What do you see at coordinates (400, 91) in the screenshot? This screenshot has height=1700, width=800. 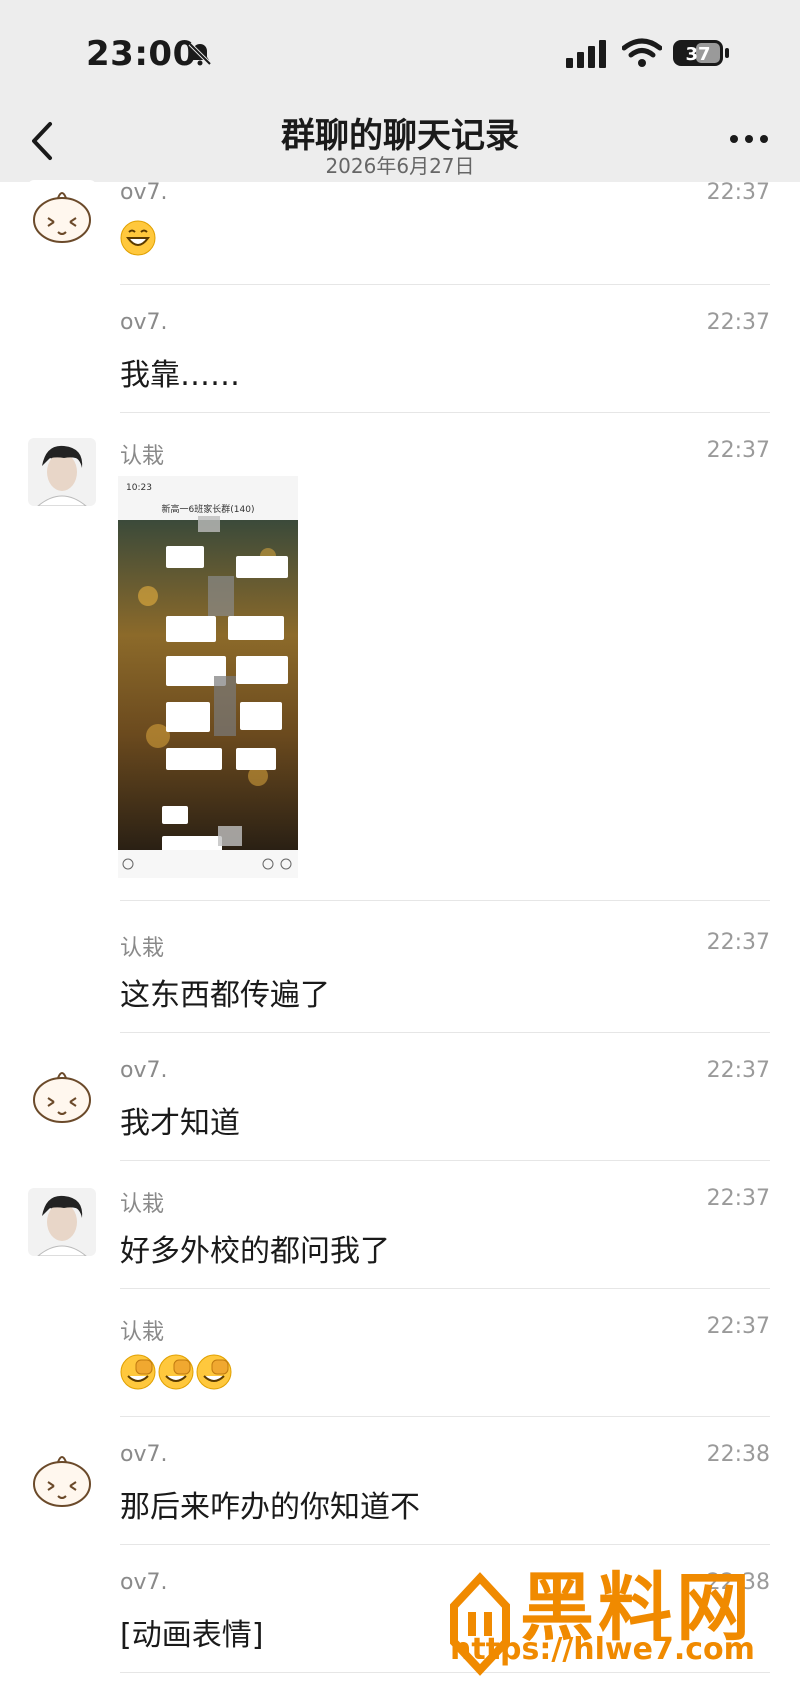 I see `top-bar: 23:00 37 群聊的聊天记录 2026年6月27日` at bounding box center [400, 91].